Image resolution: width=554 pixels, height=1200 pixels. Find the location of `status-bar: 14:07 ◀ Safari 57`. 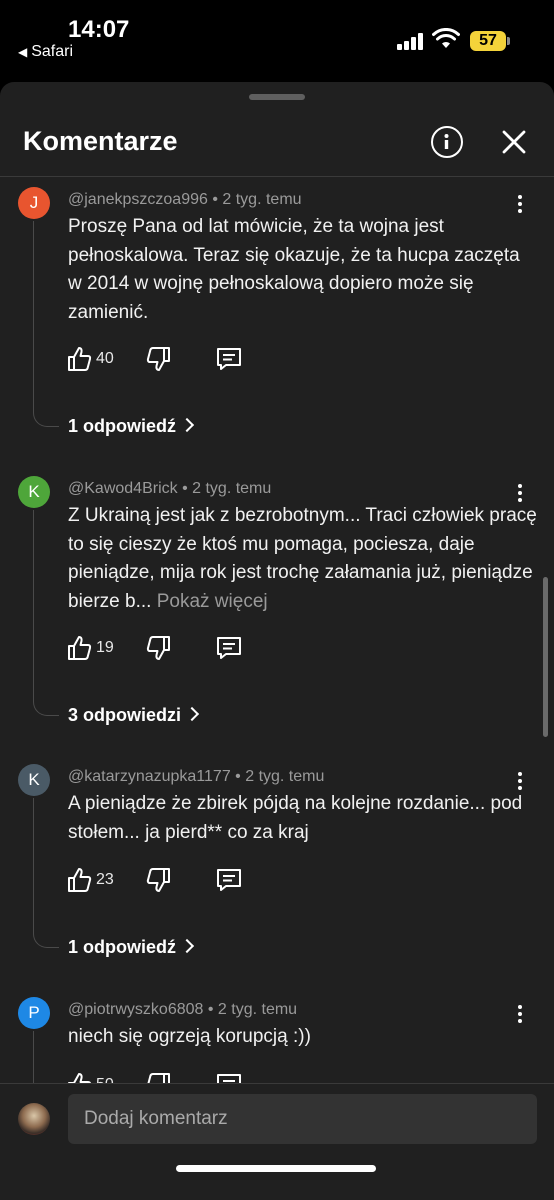

status-bar: 14:07 ◀ Safari 57 is located at coordinates (277, 40).